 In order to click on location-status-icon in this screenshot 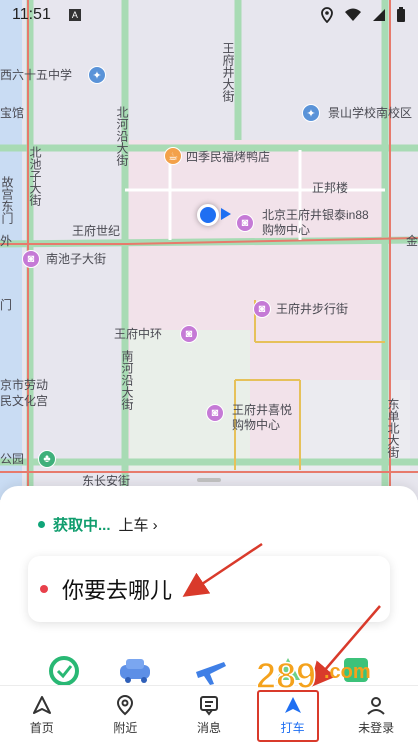, I will do `click(327, 15)`.